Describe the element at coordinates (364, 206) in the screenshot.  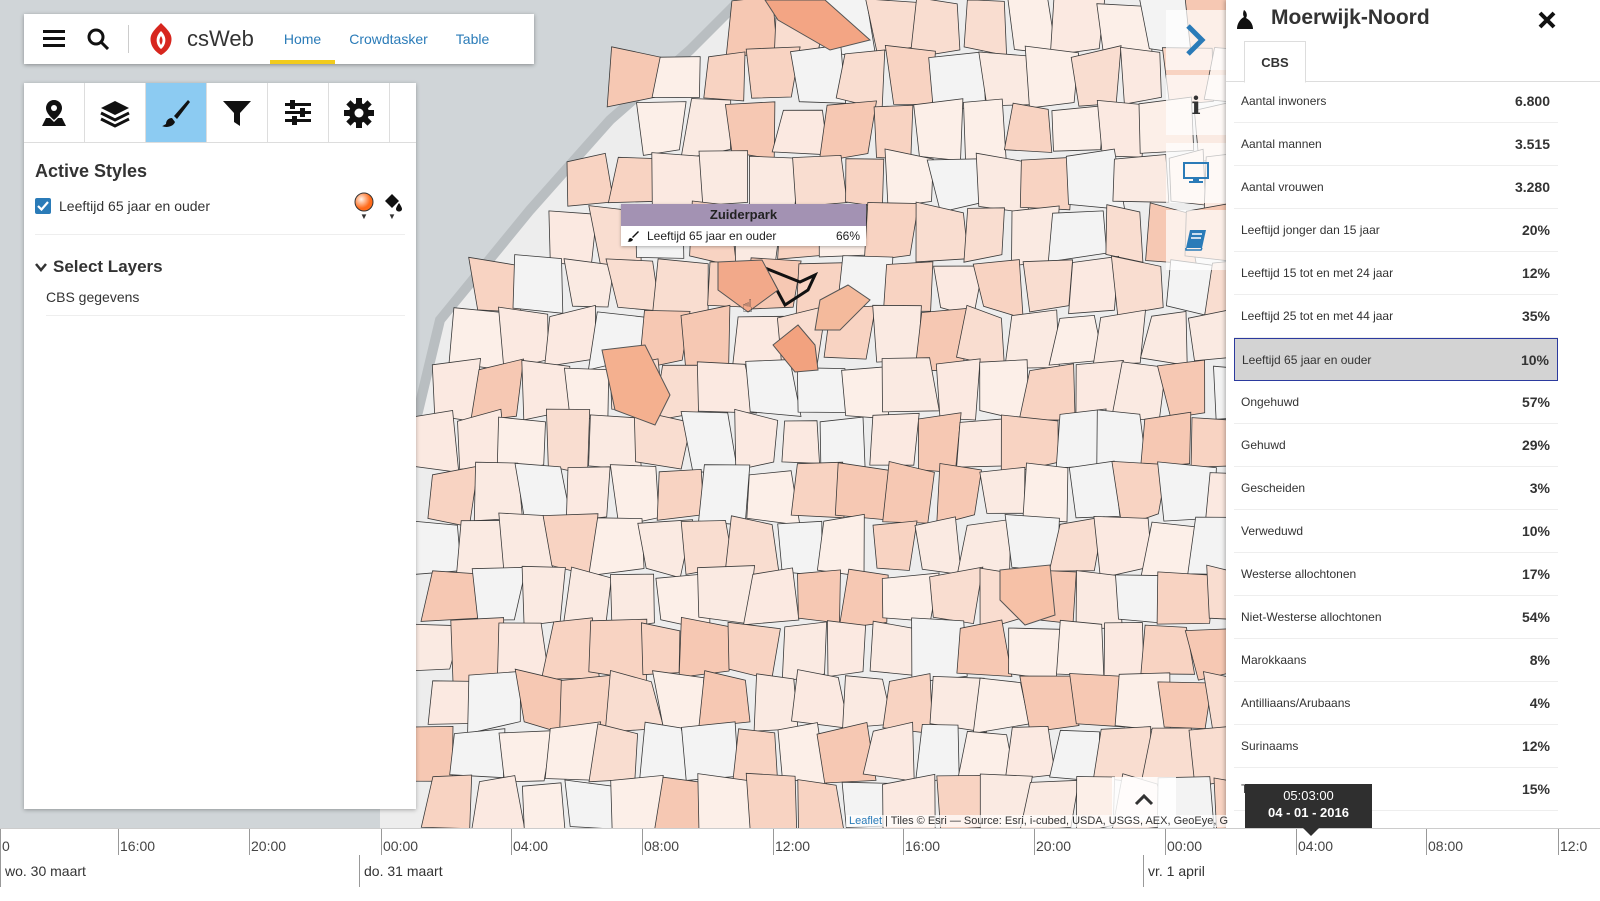
I see `color-legend-button: ▼` at that location.